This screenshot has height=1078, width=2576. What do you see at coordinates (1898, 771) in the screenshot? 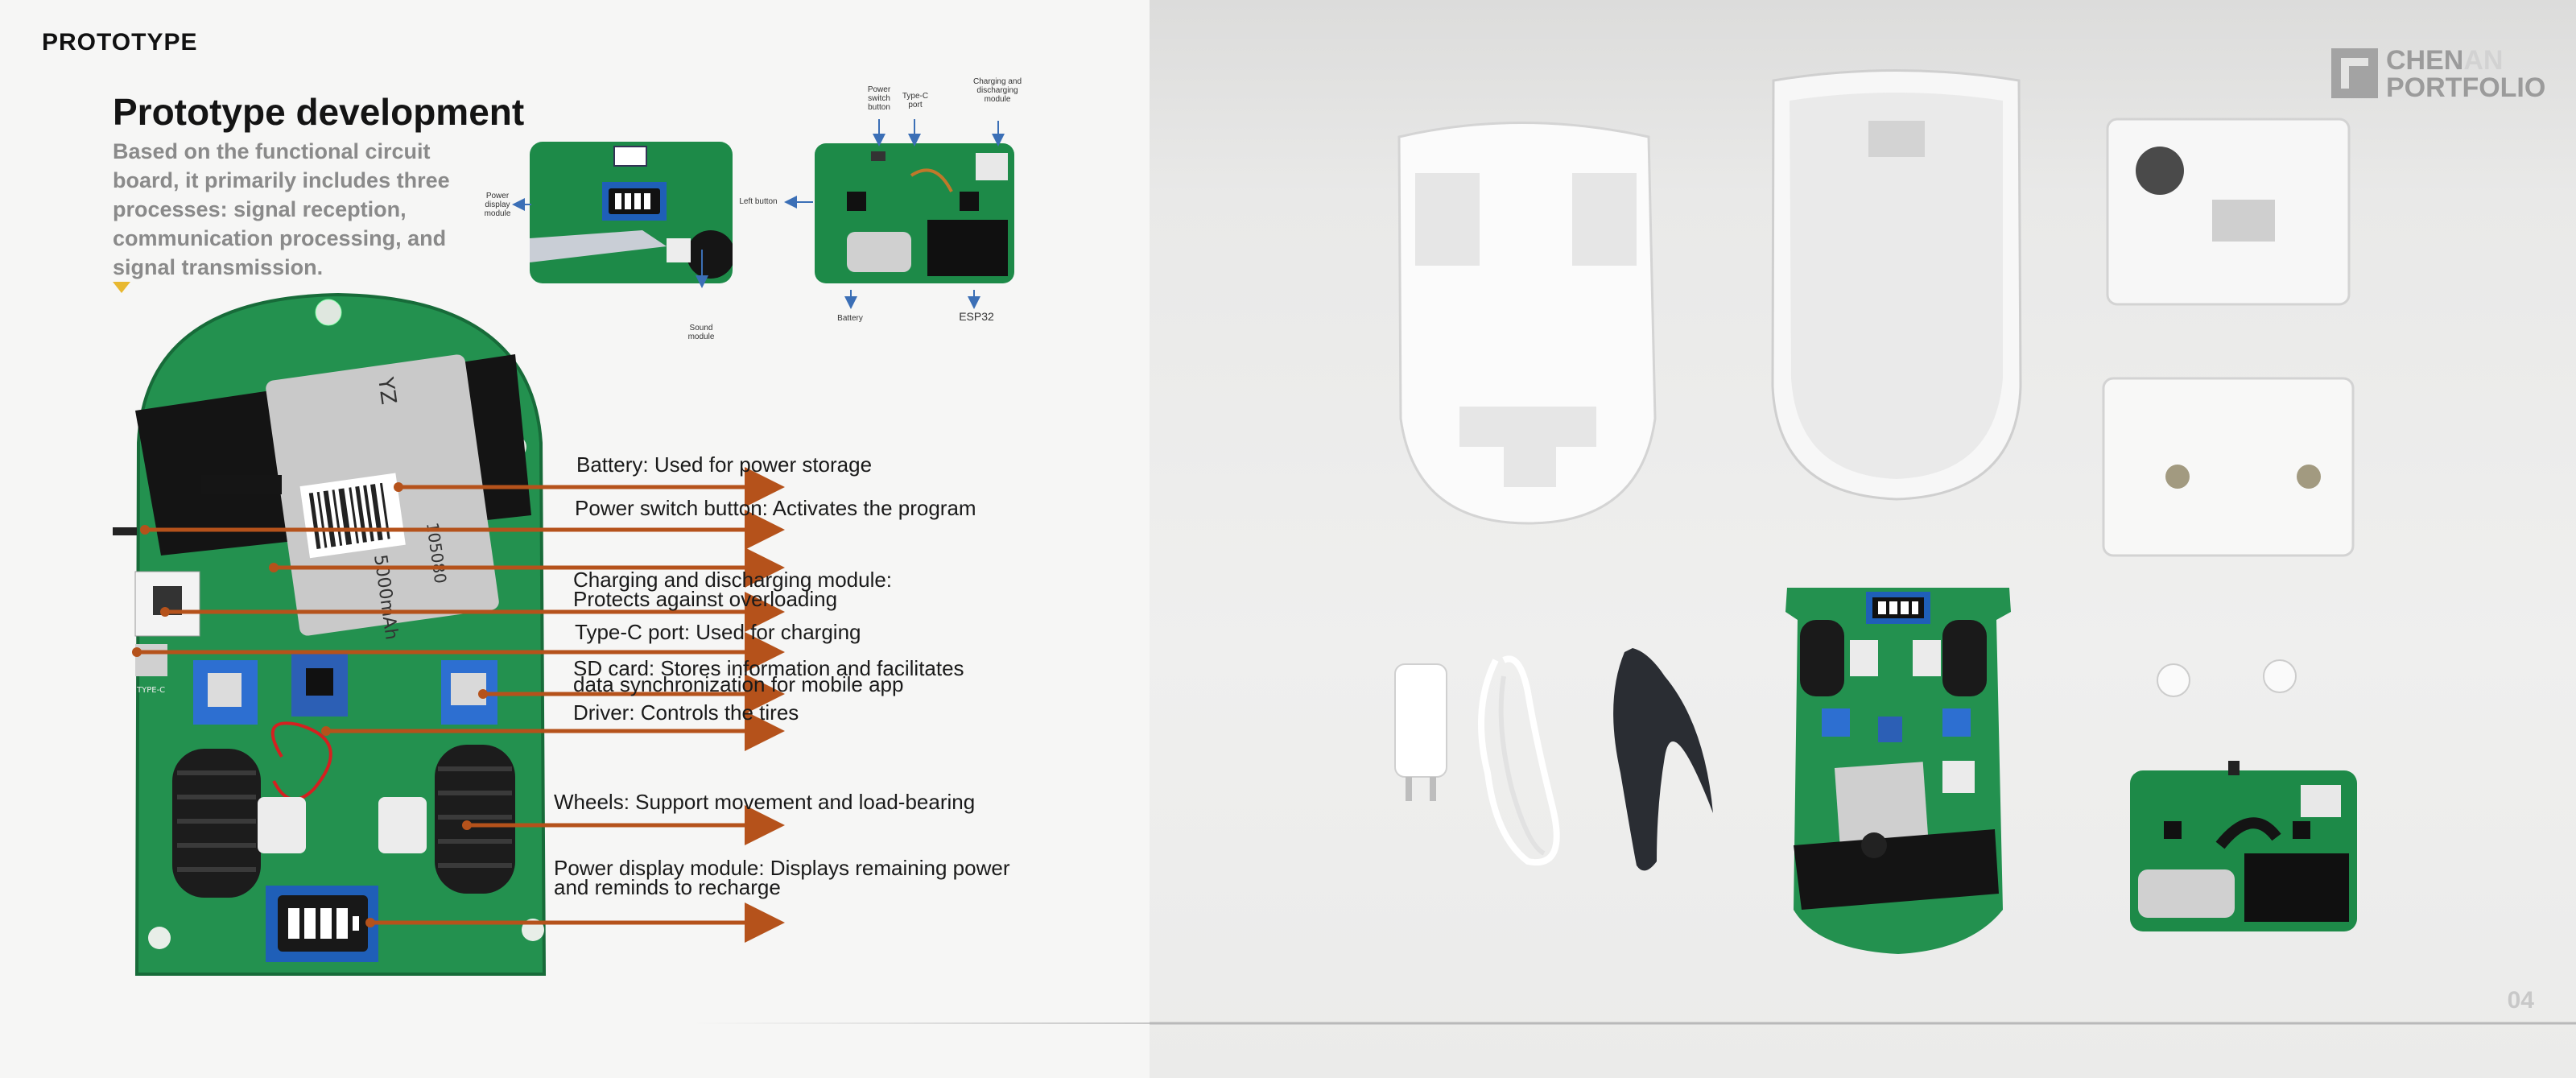
I see `assembled-board` at bounding box center [1898, 771].